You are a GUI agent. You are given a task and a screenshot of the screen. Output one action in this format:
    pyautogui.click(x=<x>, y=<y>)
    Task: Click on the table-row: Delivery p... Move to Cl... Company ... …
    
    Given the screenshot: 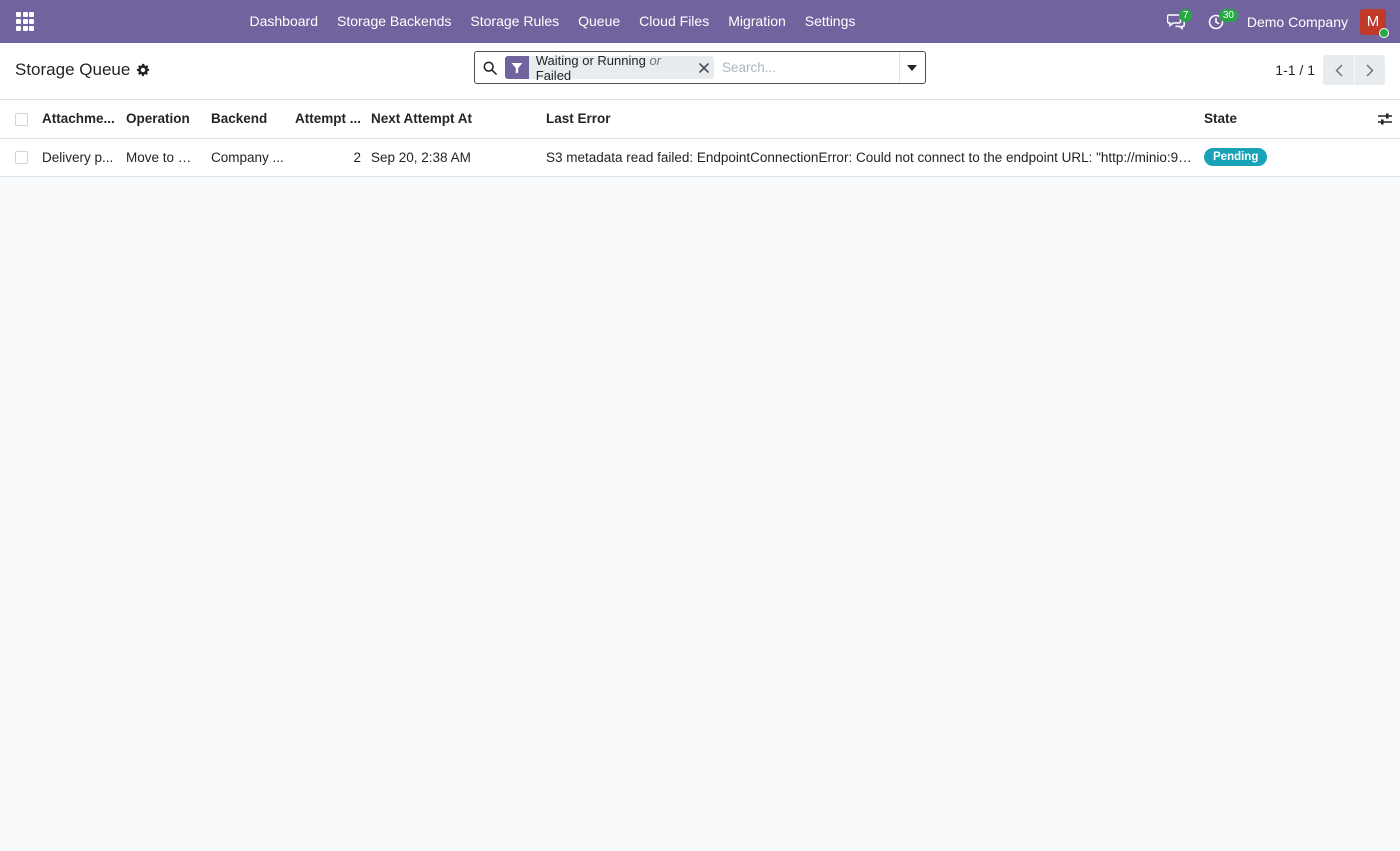 What is the action you would take?
    pyautogui.click(x=700, y=157)
    